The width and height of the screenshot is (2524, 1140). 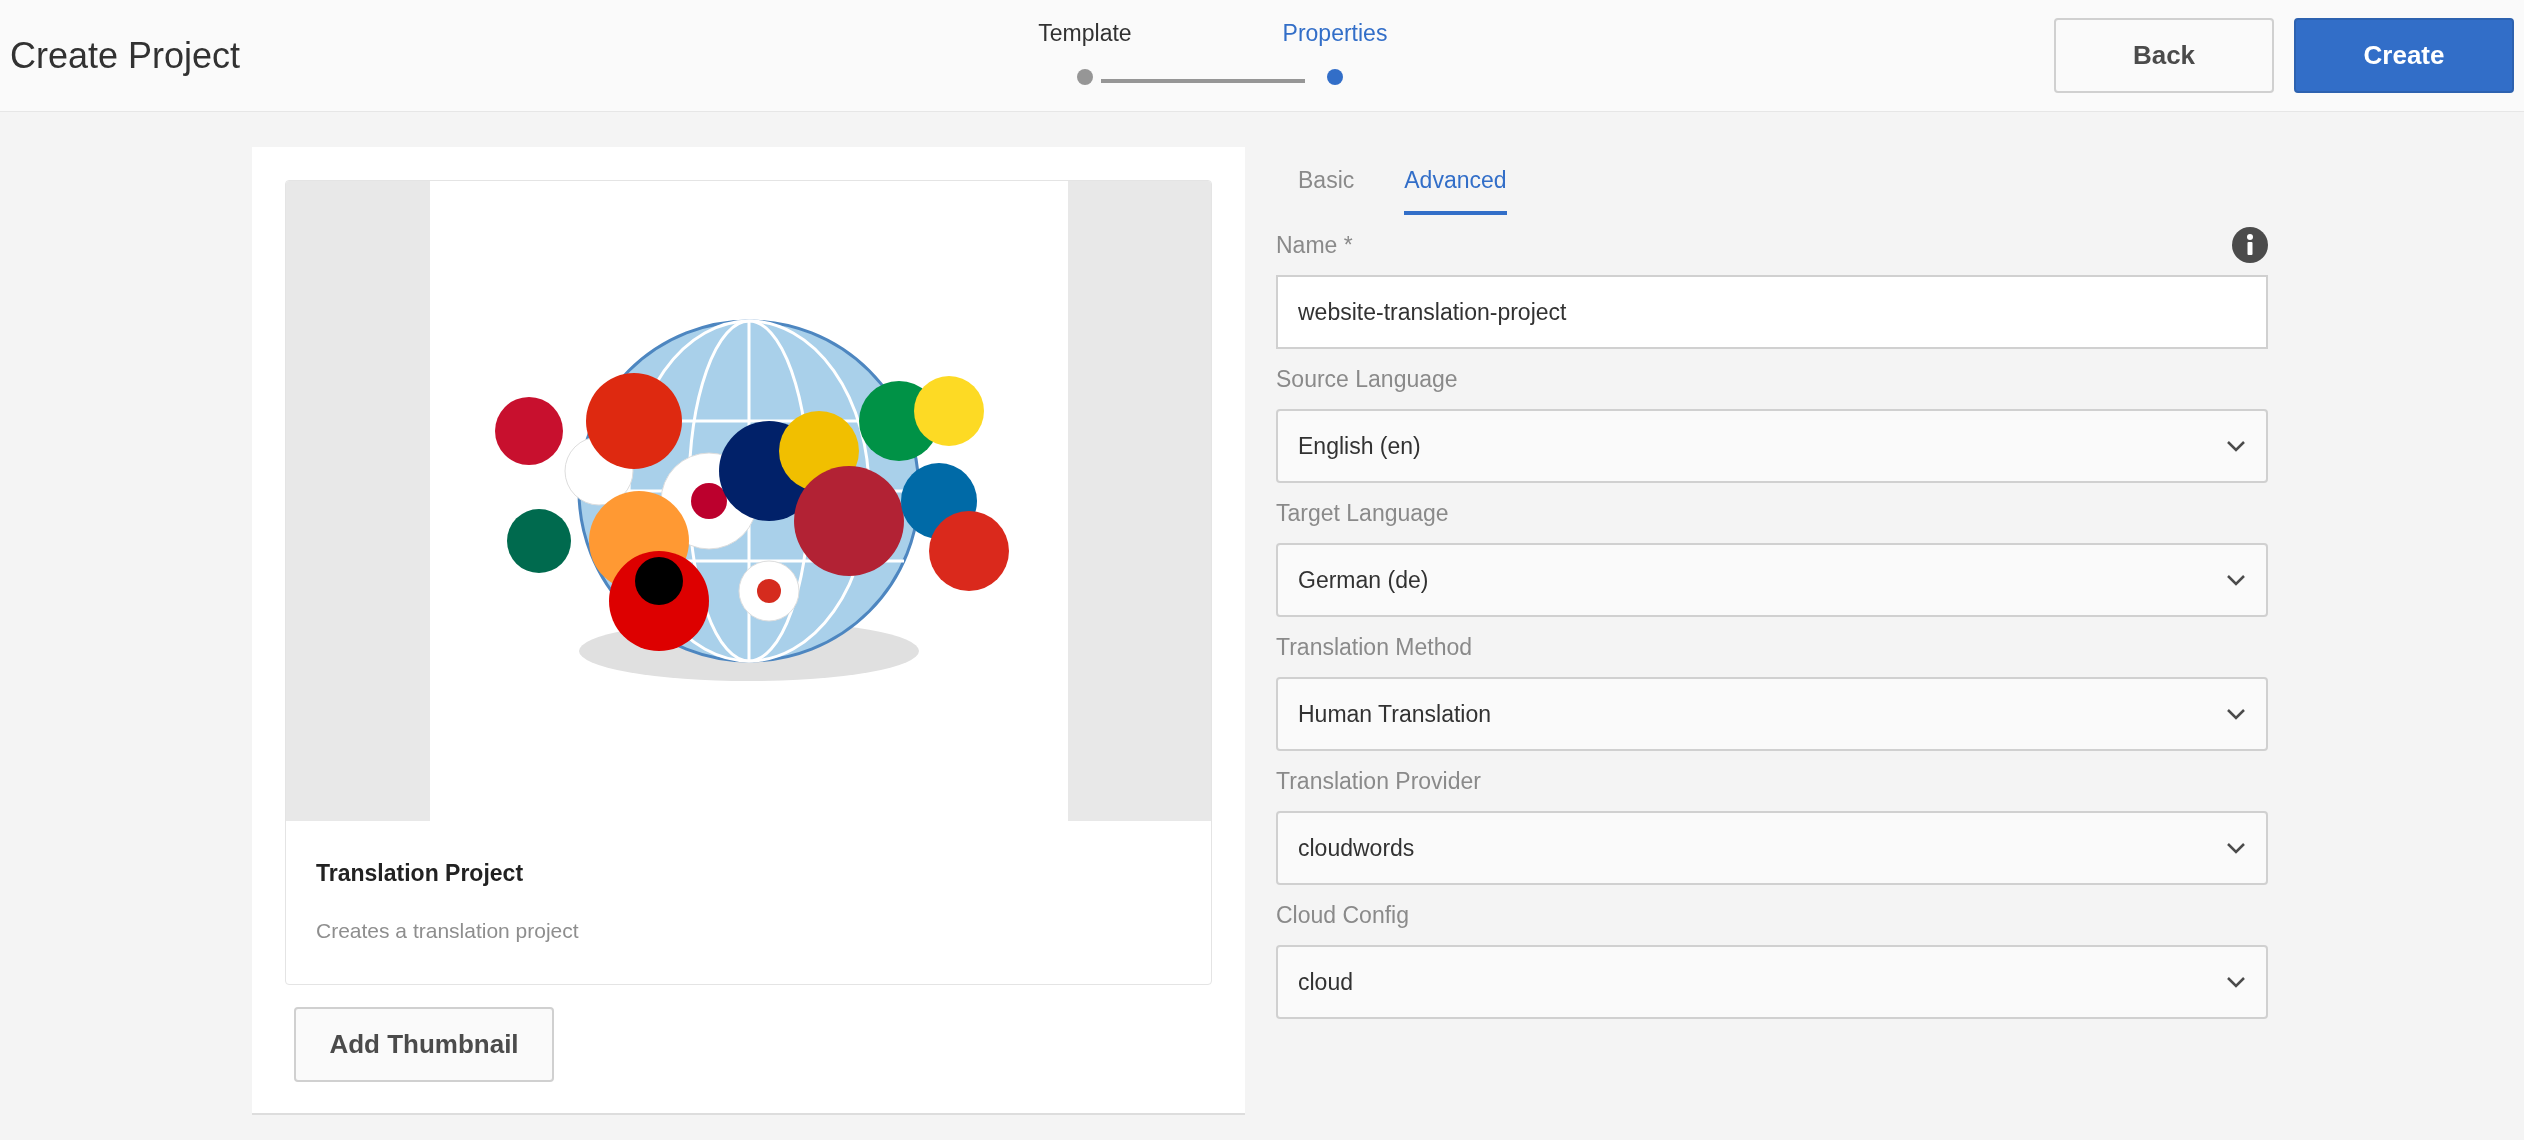 I want to click on tab: Advanced, so click(x=1455, y=188).